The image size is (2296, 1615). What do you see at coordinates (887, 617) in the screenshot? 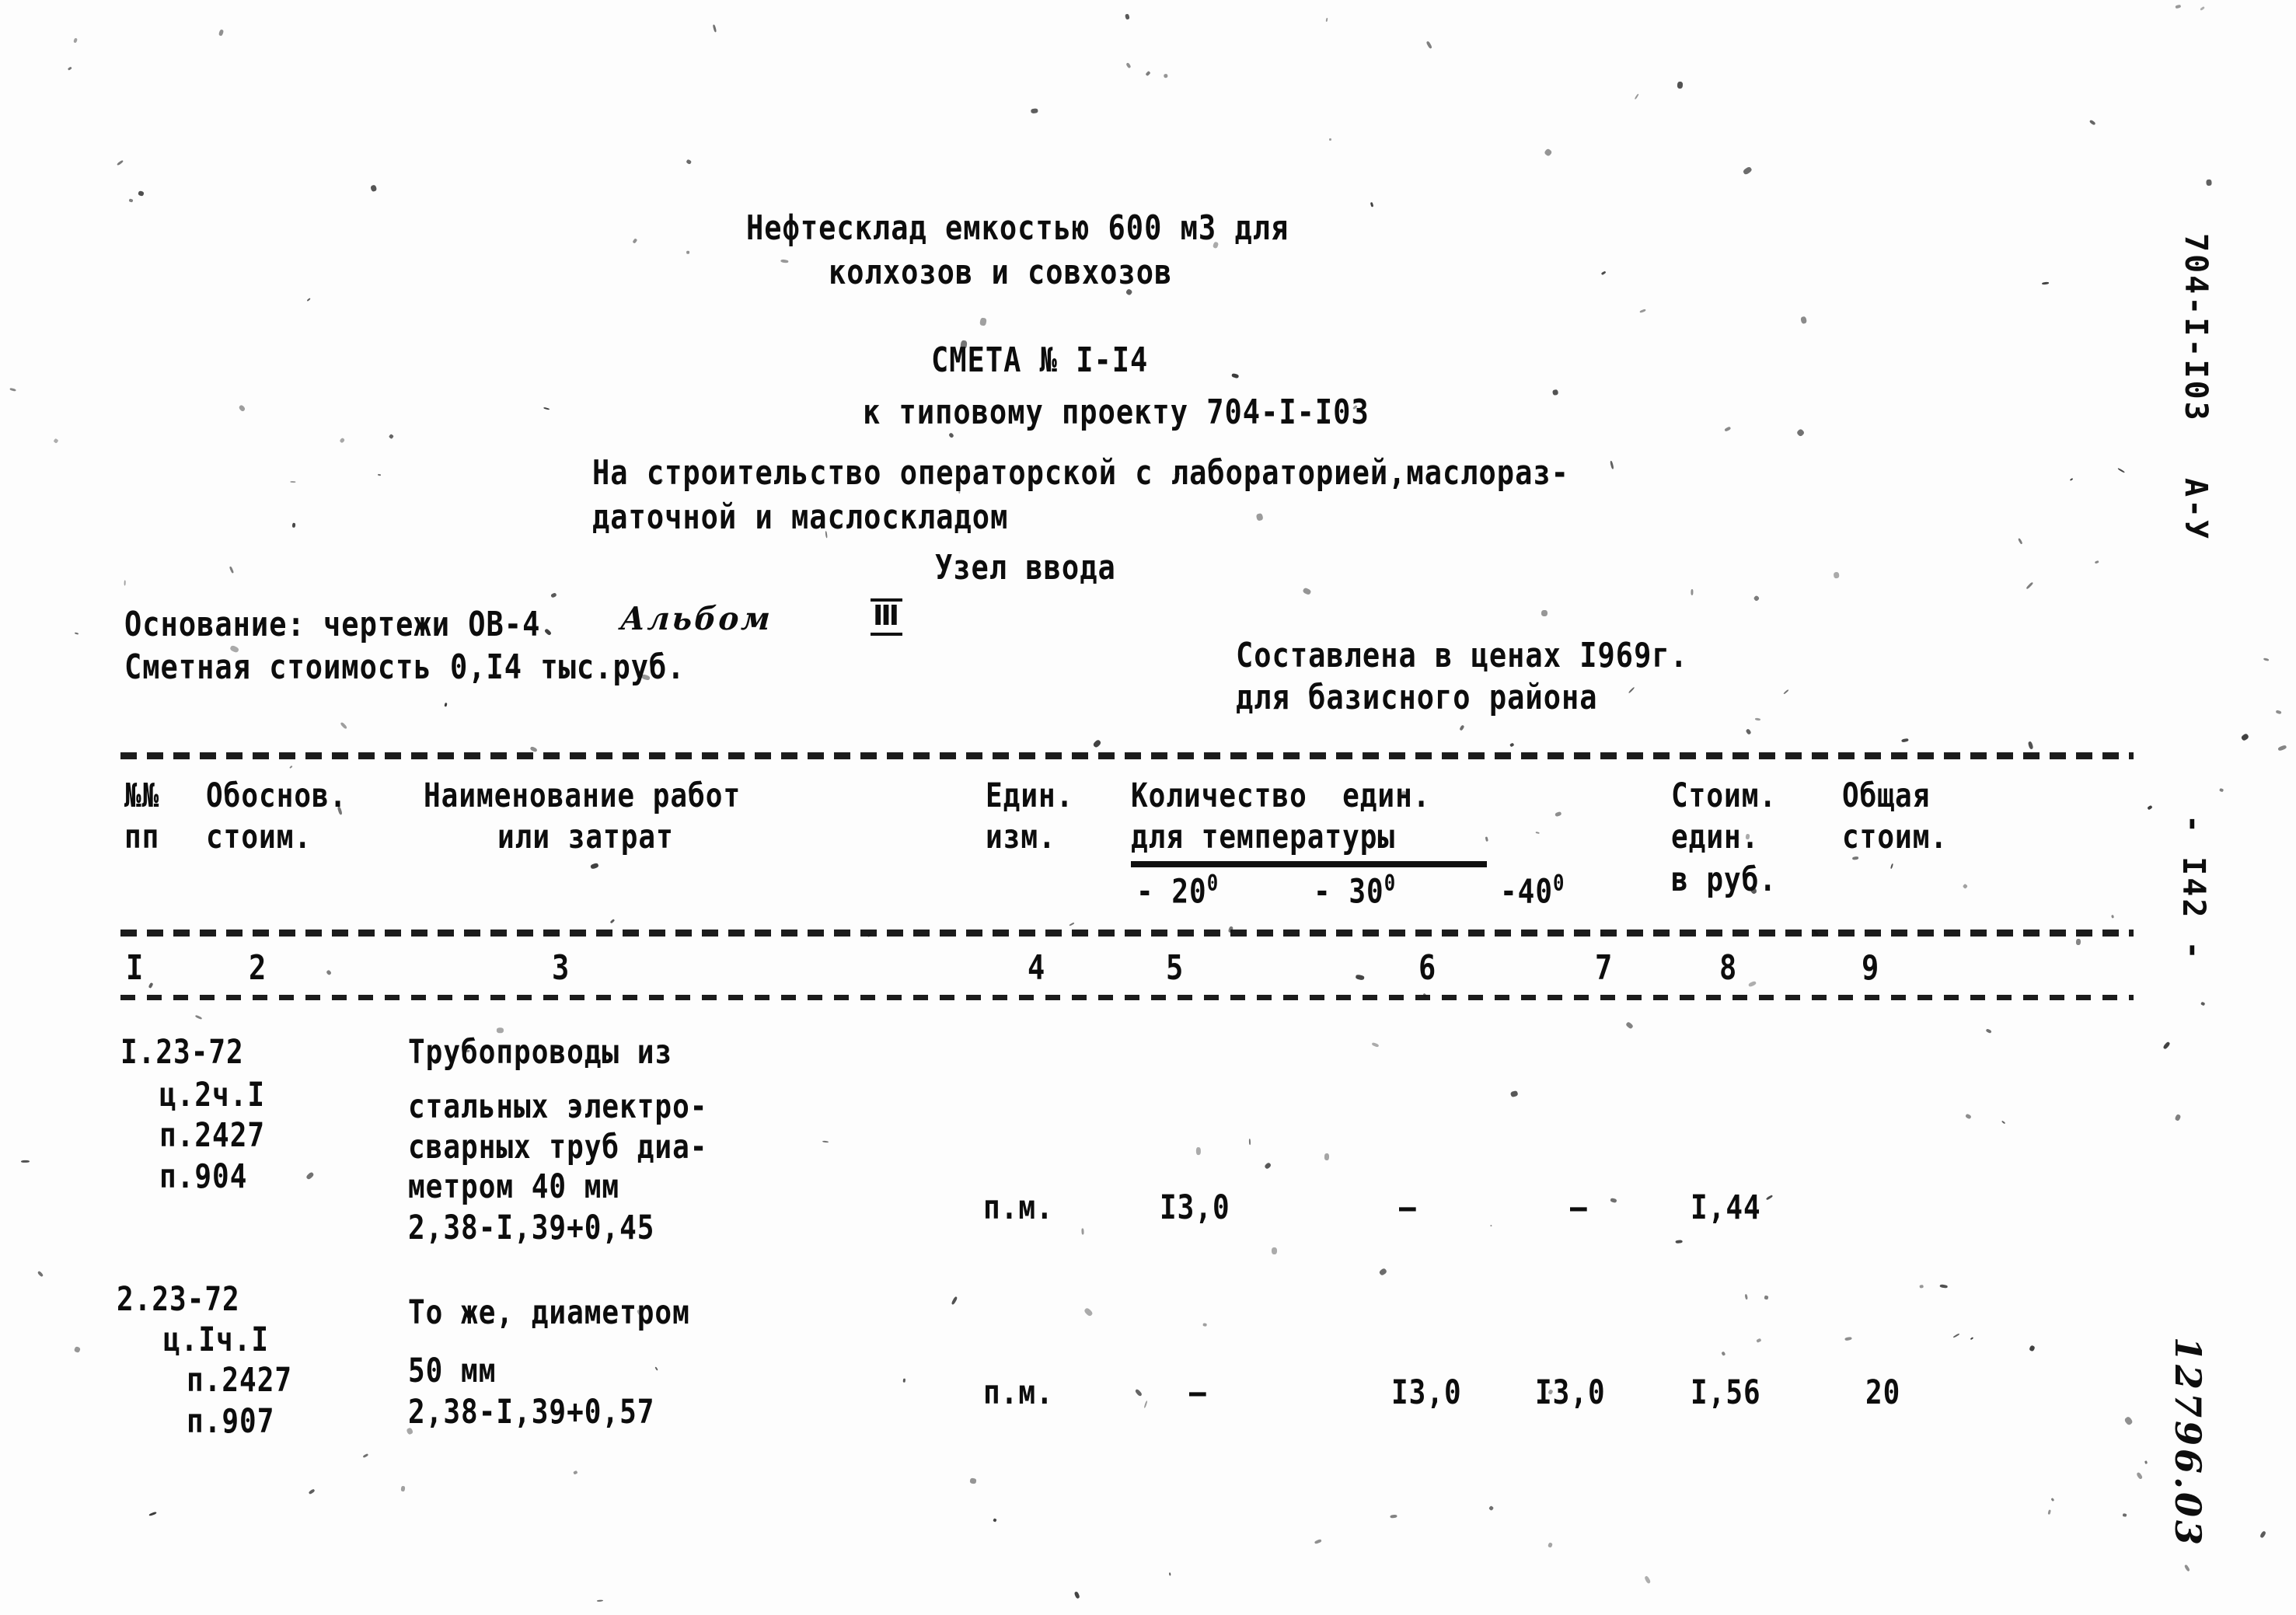
I see `basis-album-roman-numeral: Ⅲ` at bounding box center [887, 617].